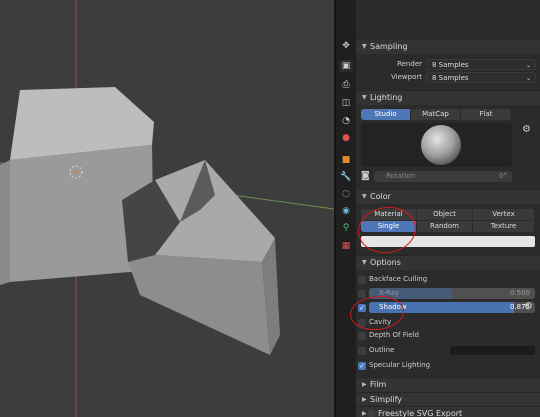  I want to click on particles-tab-icon: ◌, so click(346, 194).